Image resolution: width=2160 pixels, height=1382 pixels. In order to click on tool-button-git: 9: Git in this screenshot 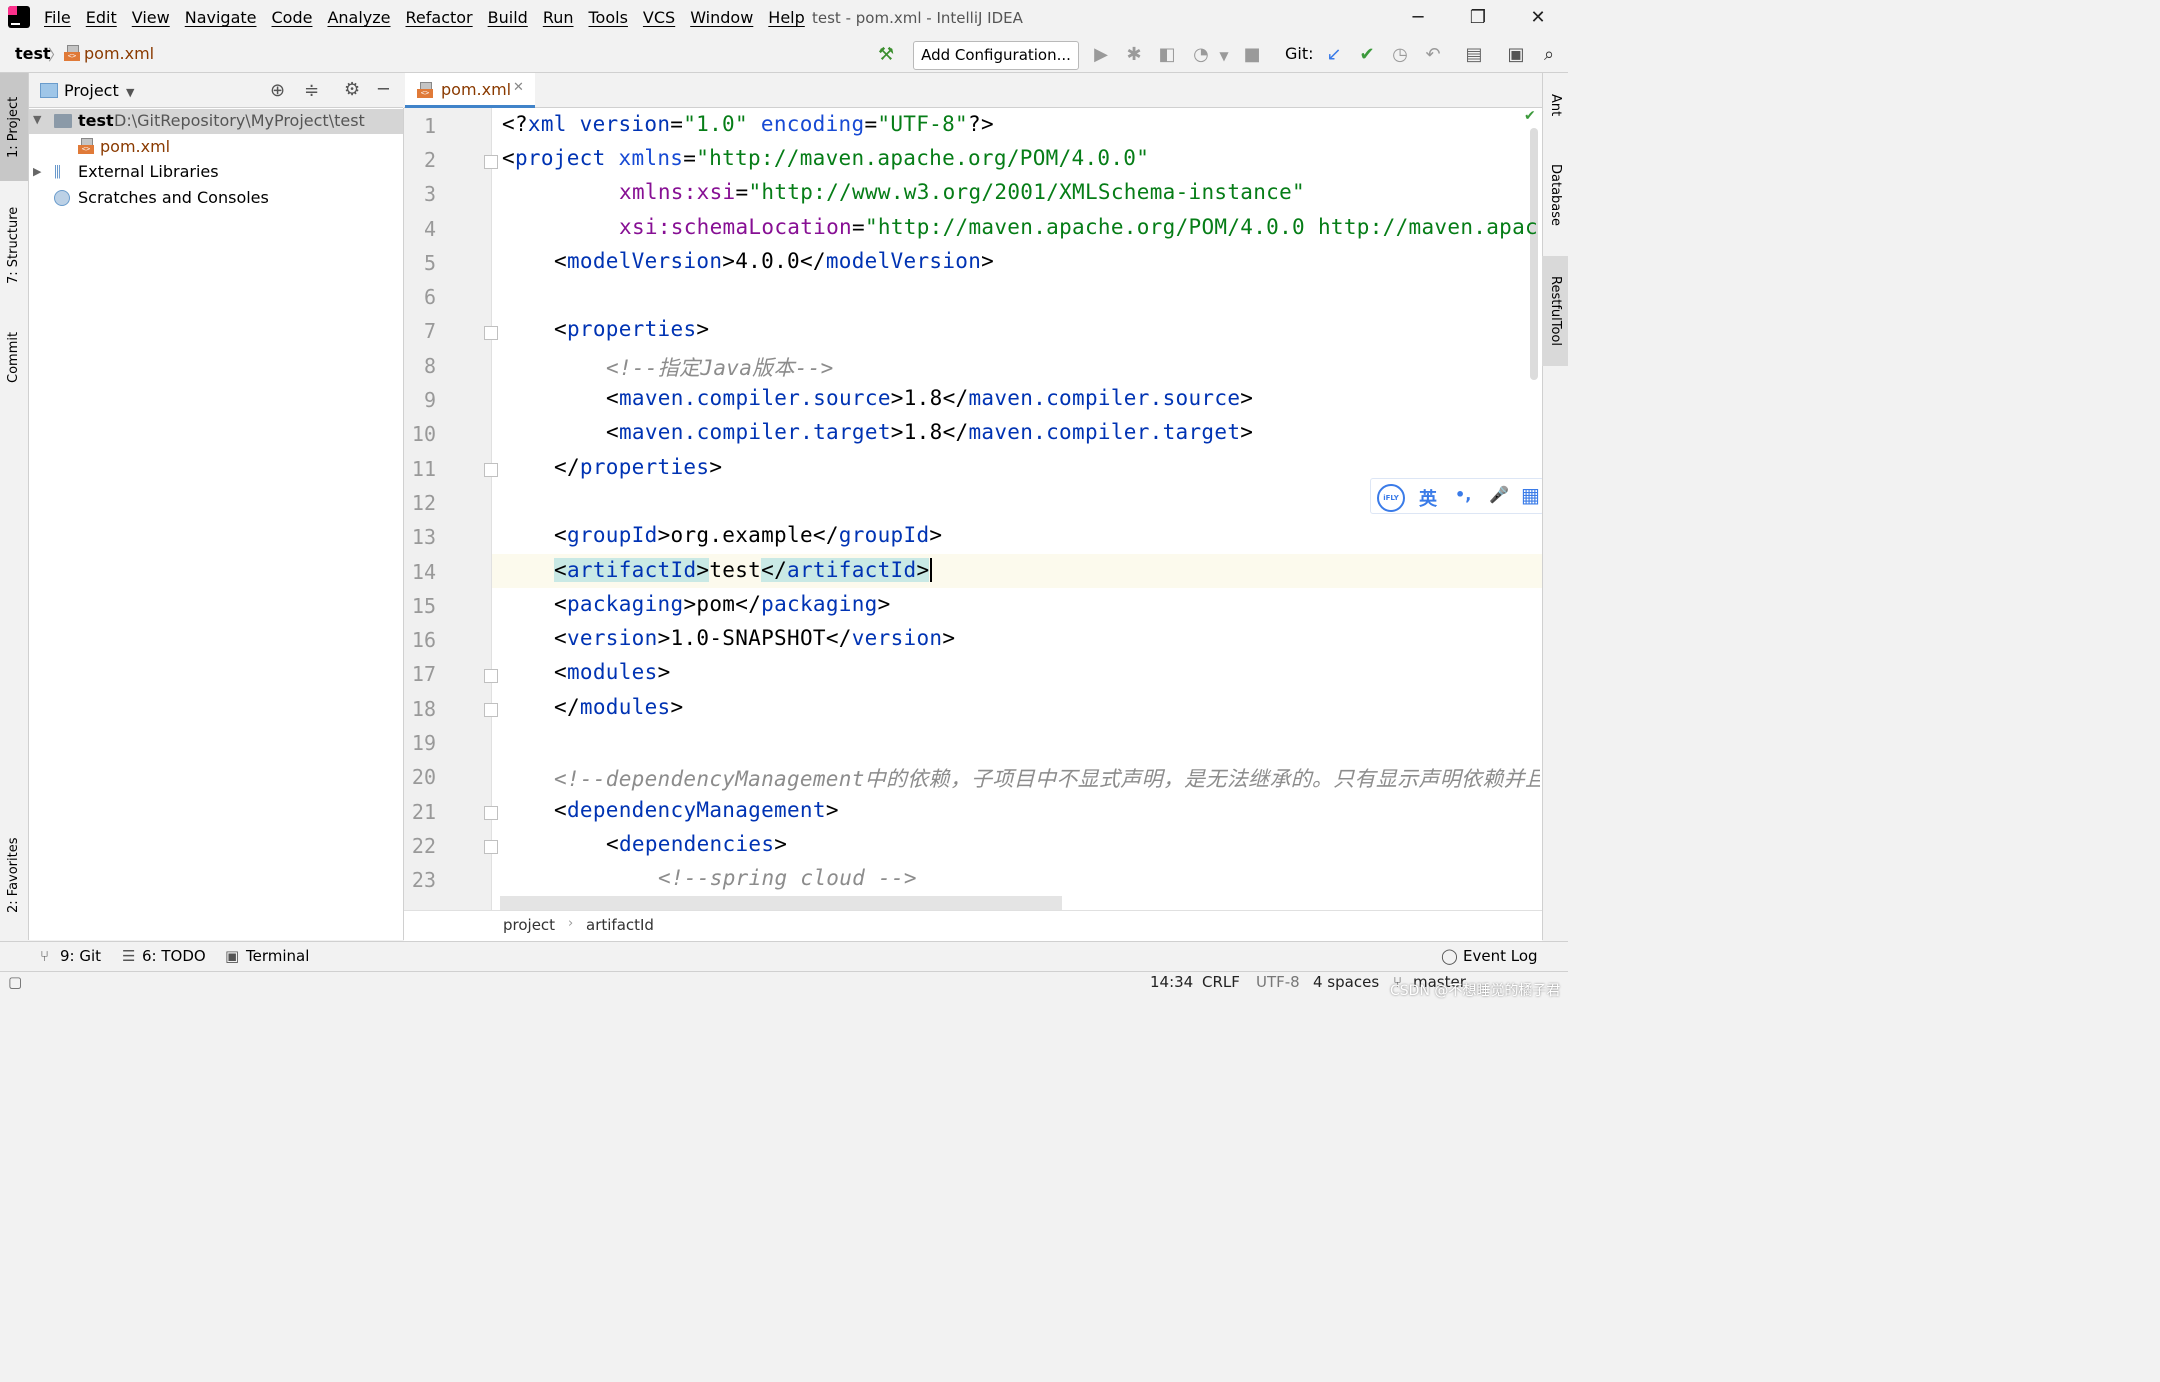, I will do `click(80, 956)`.